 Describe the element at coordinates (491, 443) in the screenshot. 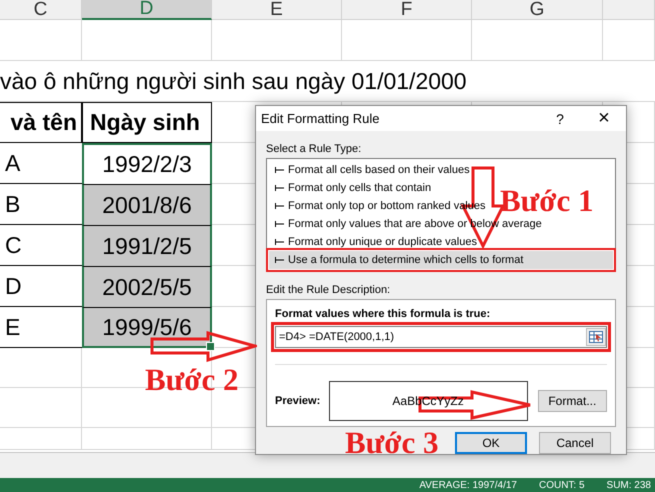

I see `dialog-button: OK` at that location.